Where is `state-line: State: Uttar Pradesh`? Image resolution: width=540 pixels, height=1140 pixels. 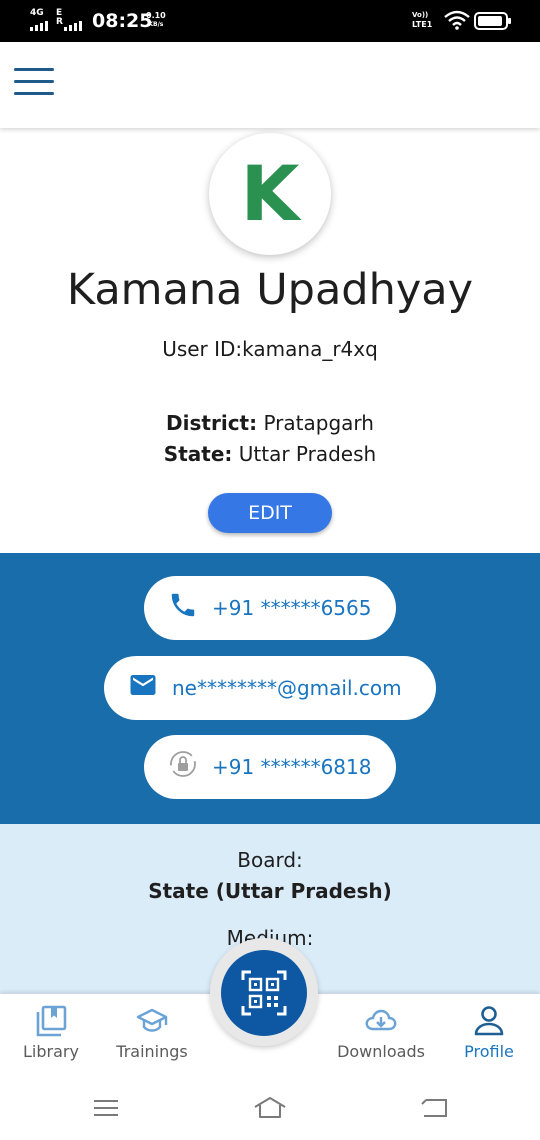 state-line: State: Uttar Pradesh is located at coordinates (270, 454).